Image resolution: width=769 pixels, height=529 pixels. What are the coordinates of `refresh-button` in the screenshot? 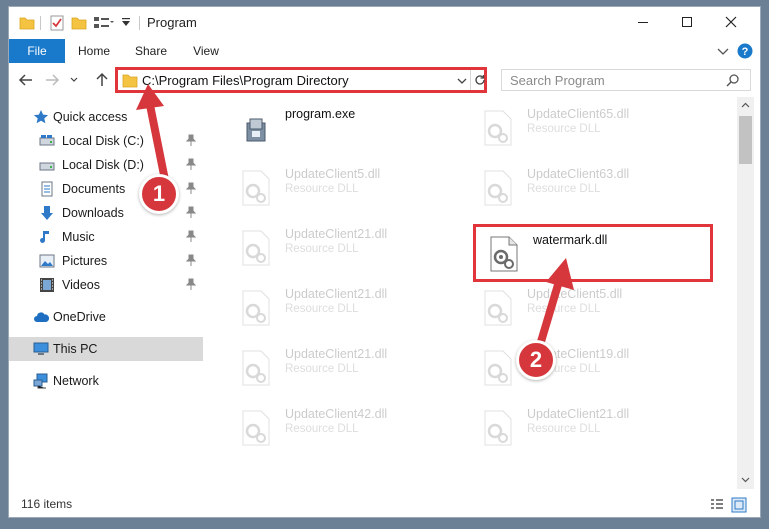 It's located at (479, 80).